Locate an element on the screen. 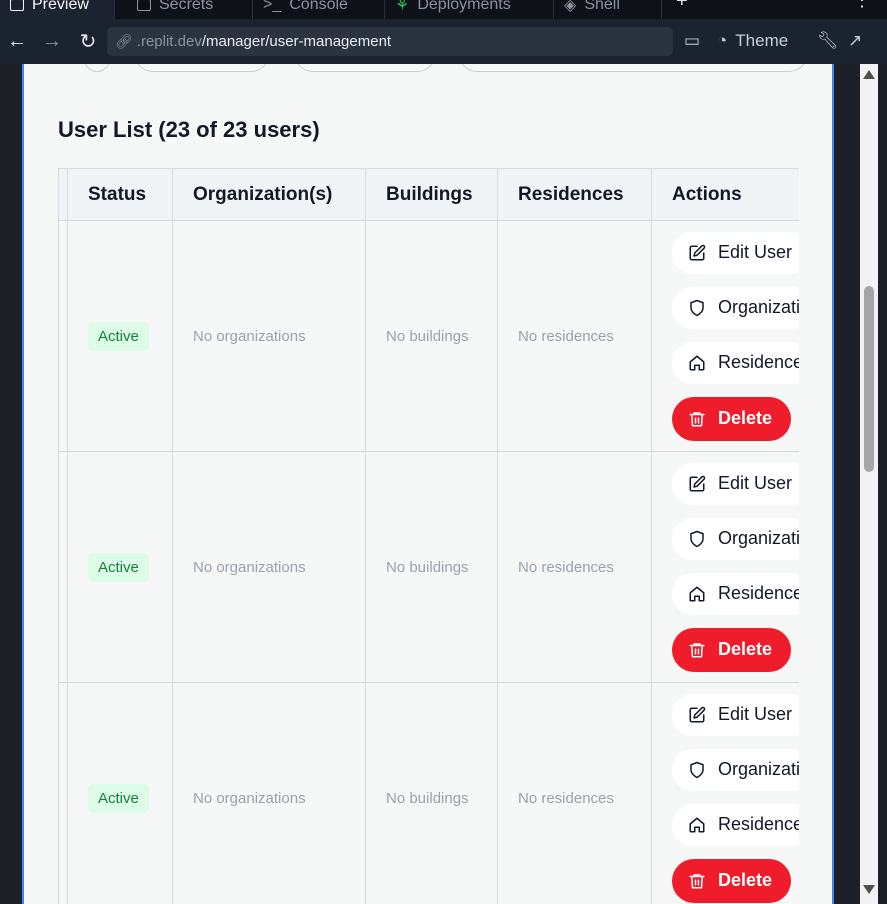 This screenshot has height=904, width=887. search-input is located at coordinates (633, 68).